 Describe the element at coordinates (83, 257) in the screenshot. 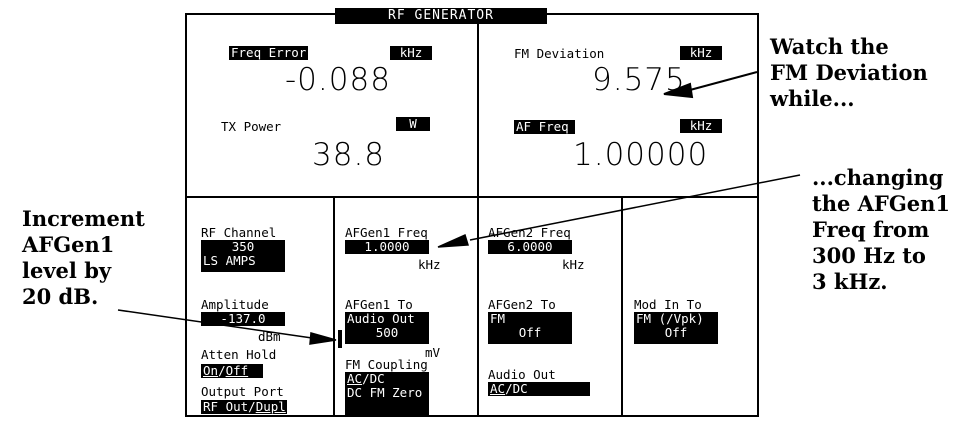

I see `increment-annotation: Increment AFGen1 level by 20 dB.` at that location.